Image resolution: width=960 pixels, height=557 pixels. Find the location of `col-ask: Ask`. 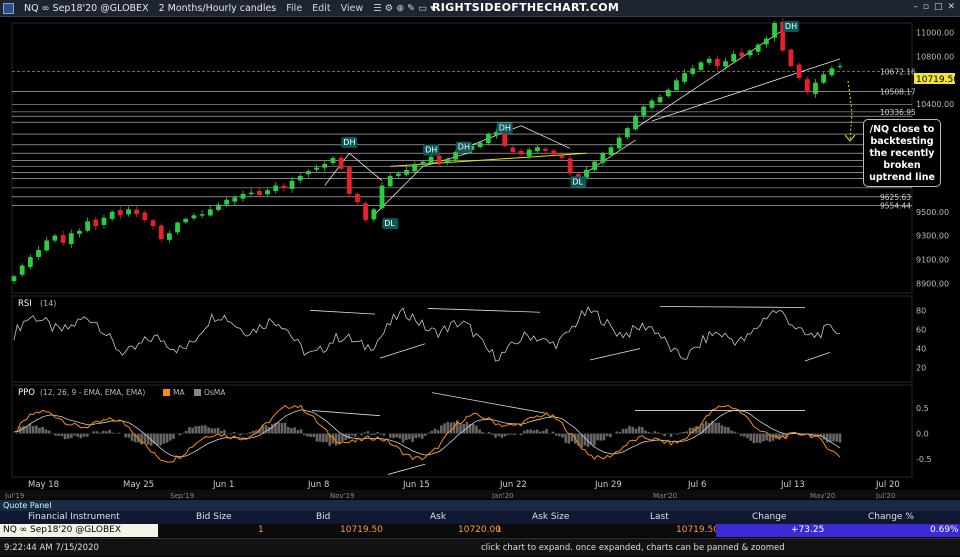

col-ask: Ask is located at coordinates (438, 517).